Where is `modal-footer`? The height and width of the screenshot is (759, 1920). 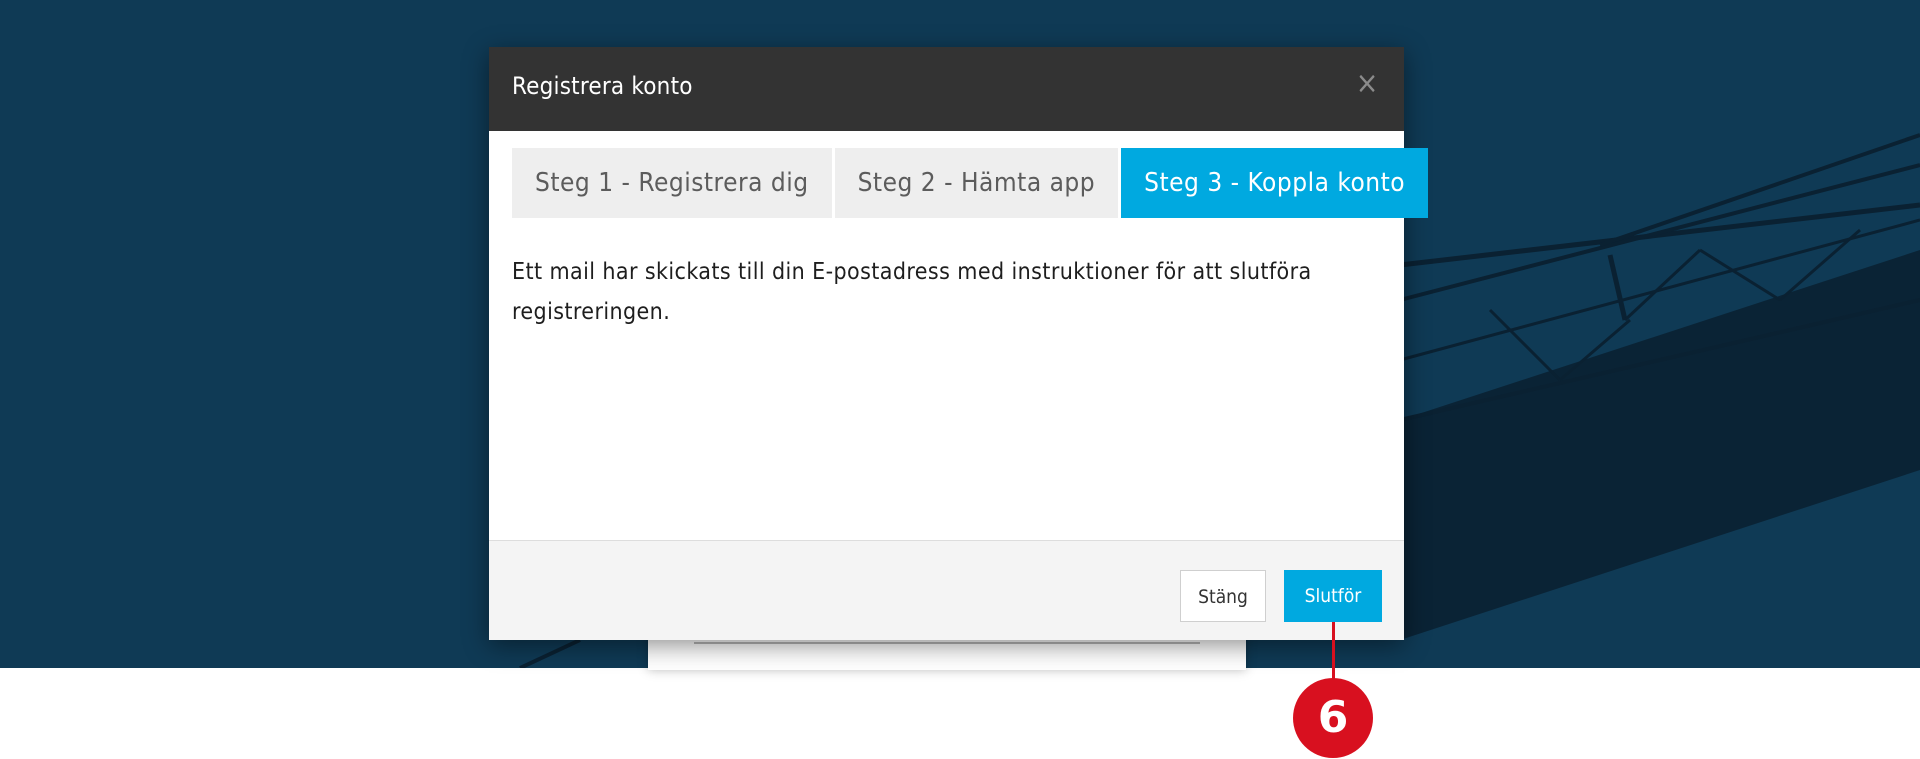 modal-footer is located at coordinates (946, 590).